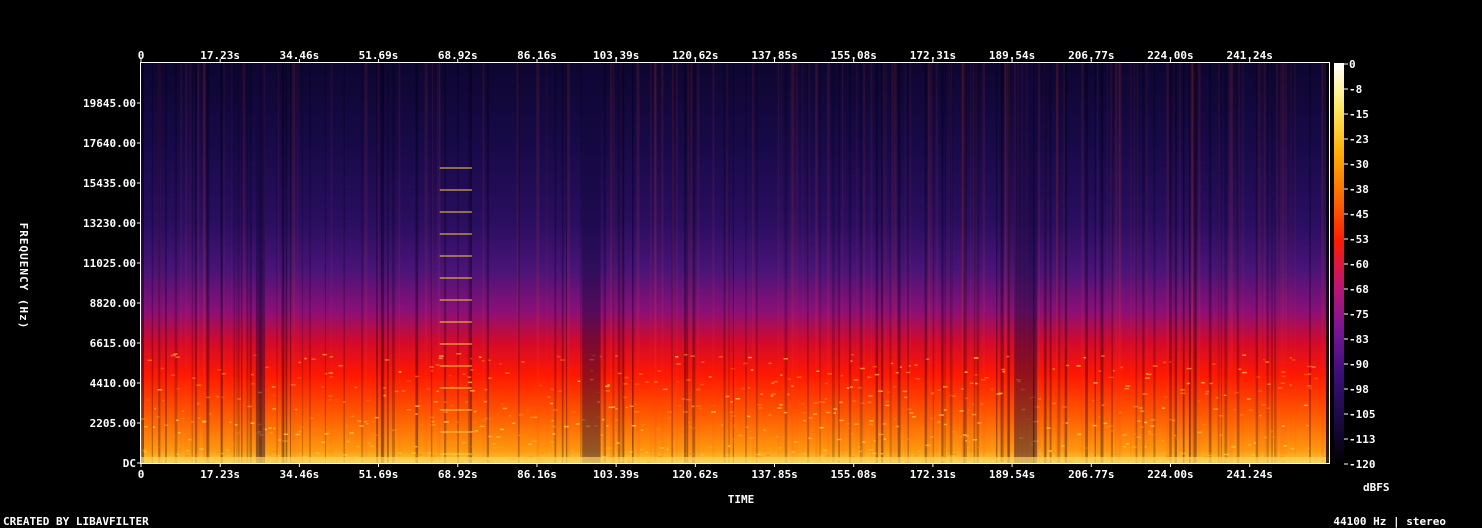 The image size is (1482, 528). What do you see at coordinates (455, 432) in the screenshot?
I see `tone-line` at bounding box center [455, 432].